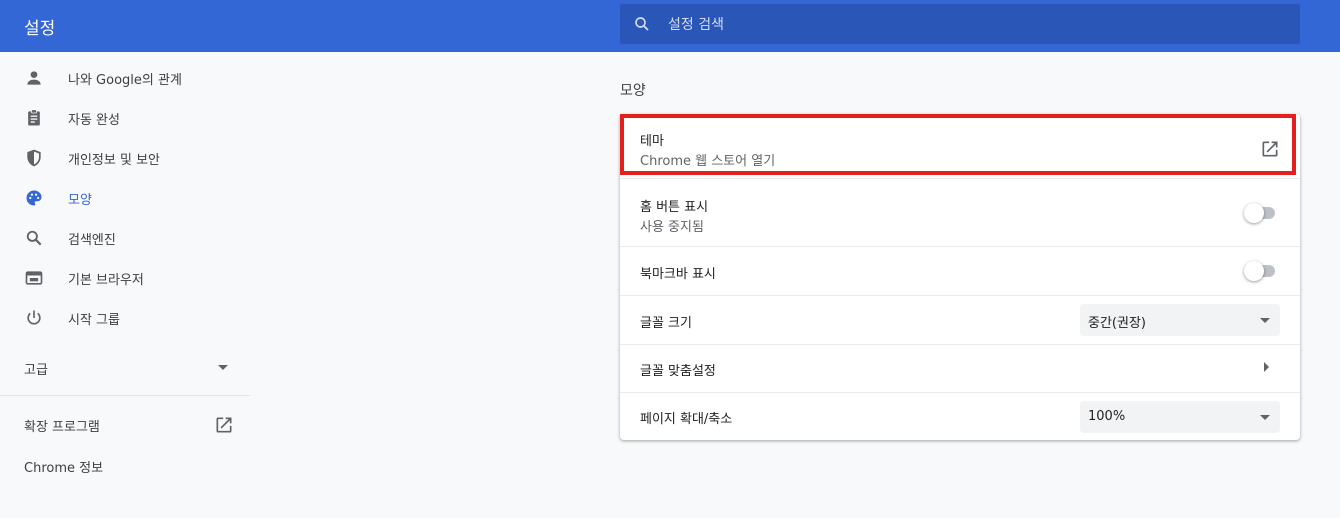 The width and height of the screenshot is (1340, 518). I want to click on sidebar-item-you-and-google: 나와 Google의 관계, so click(125, 78).